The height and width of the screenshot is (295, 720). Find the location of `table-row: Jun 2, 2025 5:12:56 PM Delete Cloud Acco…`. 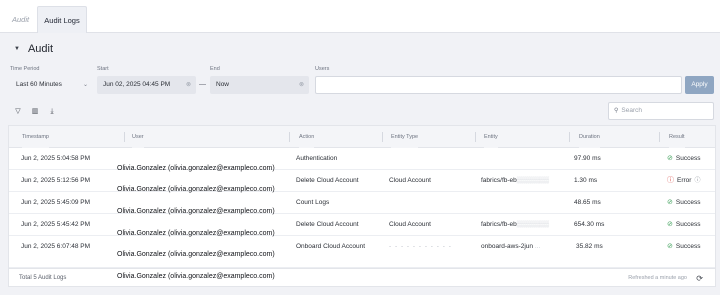

table-row: Jun 2, 2025 5:12:56 PM Delete Cloud Acco… is located at coordinates (362, 181).